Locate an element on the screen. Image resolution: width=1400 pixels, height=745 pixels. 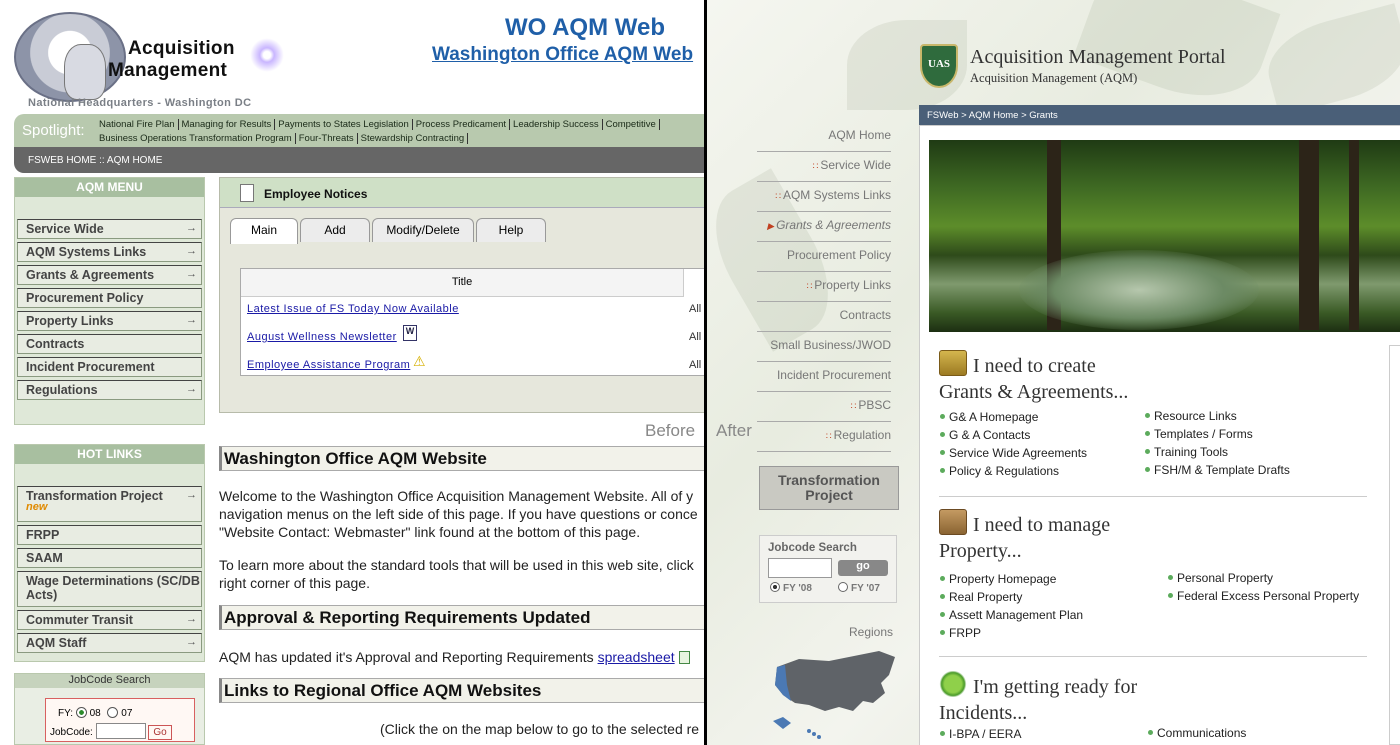
logo-text: Acquisition Management is located at coordinates (171, 60).